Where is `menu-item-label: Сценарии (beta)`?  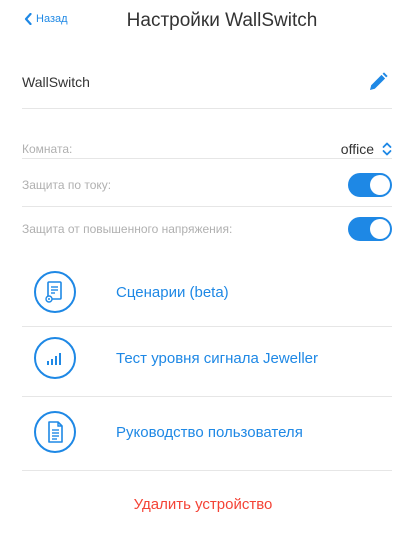
menu-item-label: Сценарии (beta) is located at coordinates (172, 292).